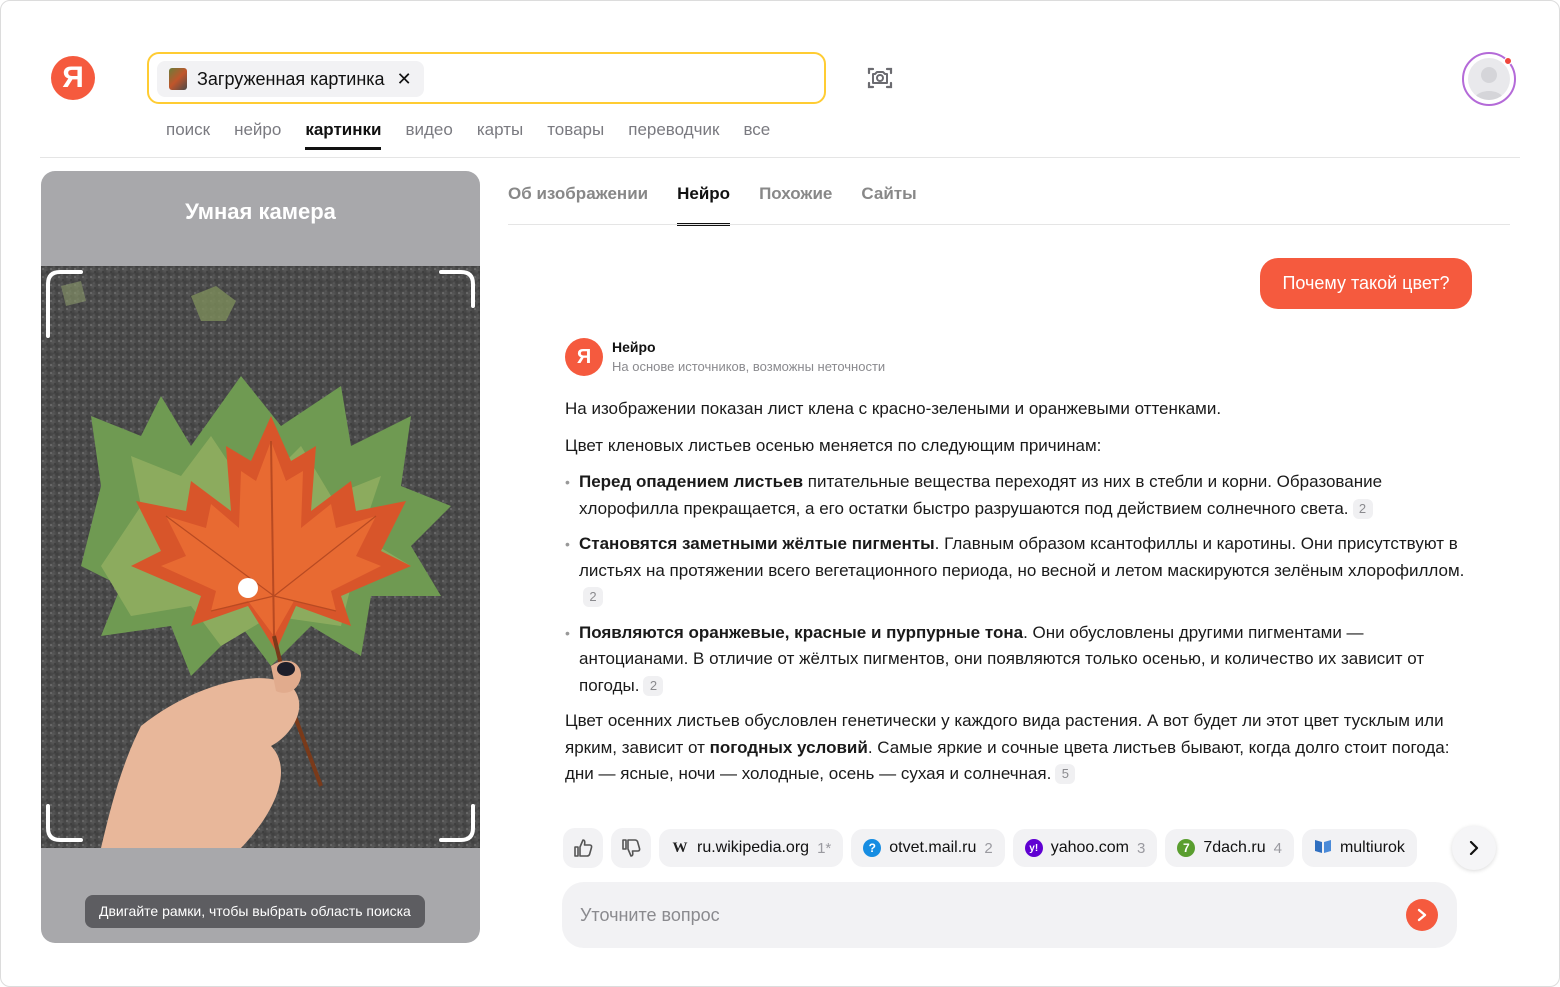 Image resolution: width=1560 pixels, height=987 pixels. I want to click on source-chip: multiurok, so click(1359, 848).